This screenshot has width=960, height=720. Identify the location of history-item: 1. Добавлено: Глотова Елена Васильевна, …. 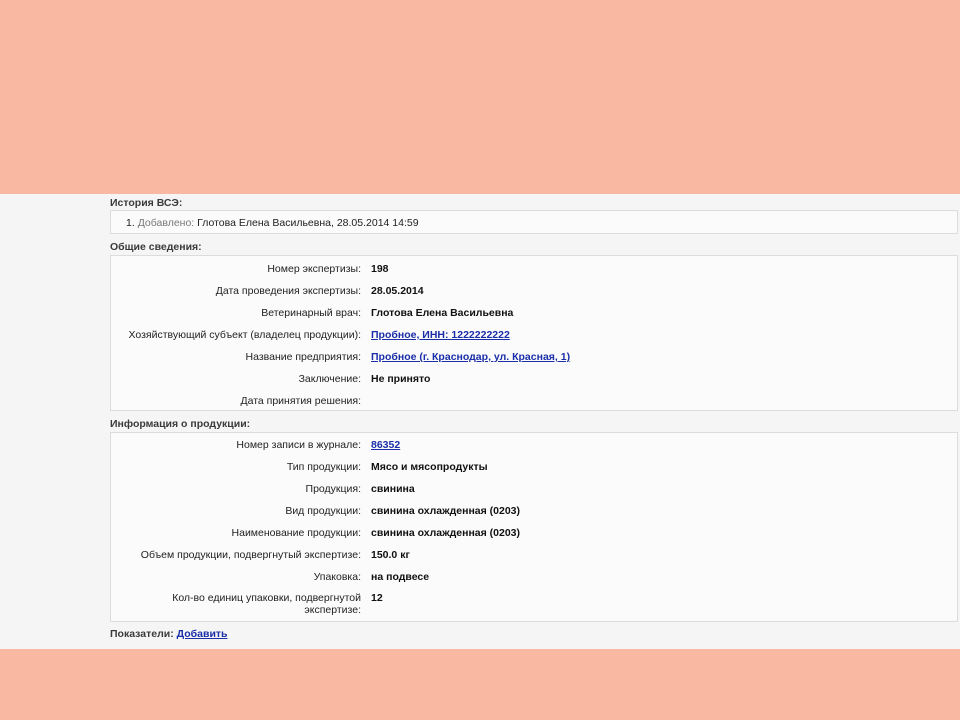
(272, 223).